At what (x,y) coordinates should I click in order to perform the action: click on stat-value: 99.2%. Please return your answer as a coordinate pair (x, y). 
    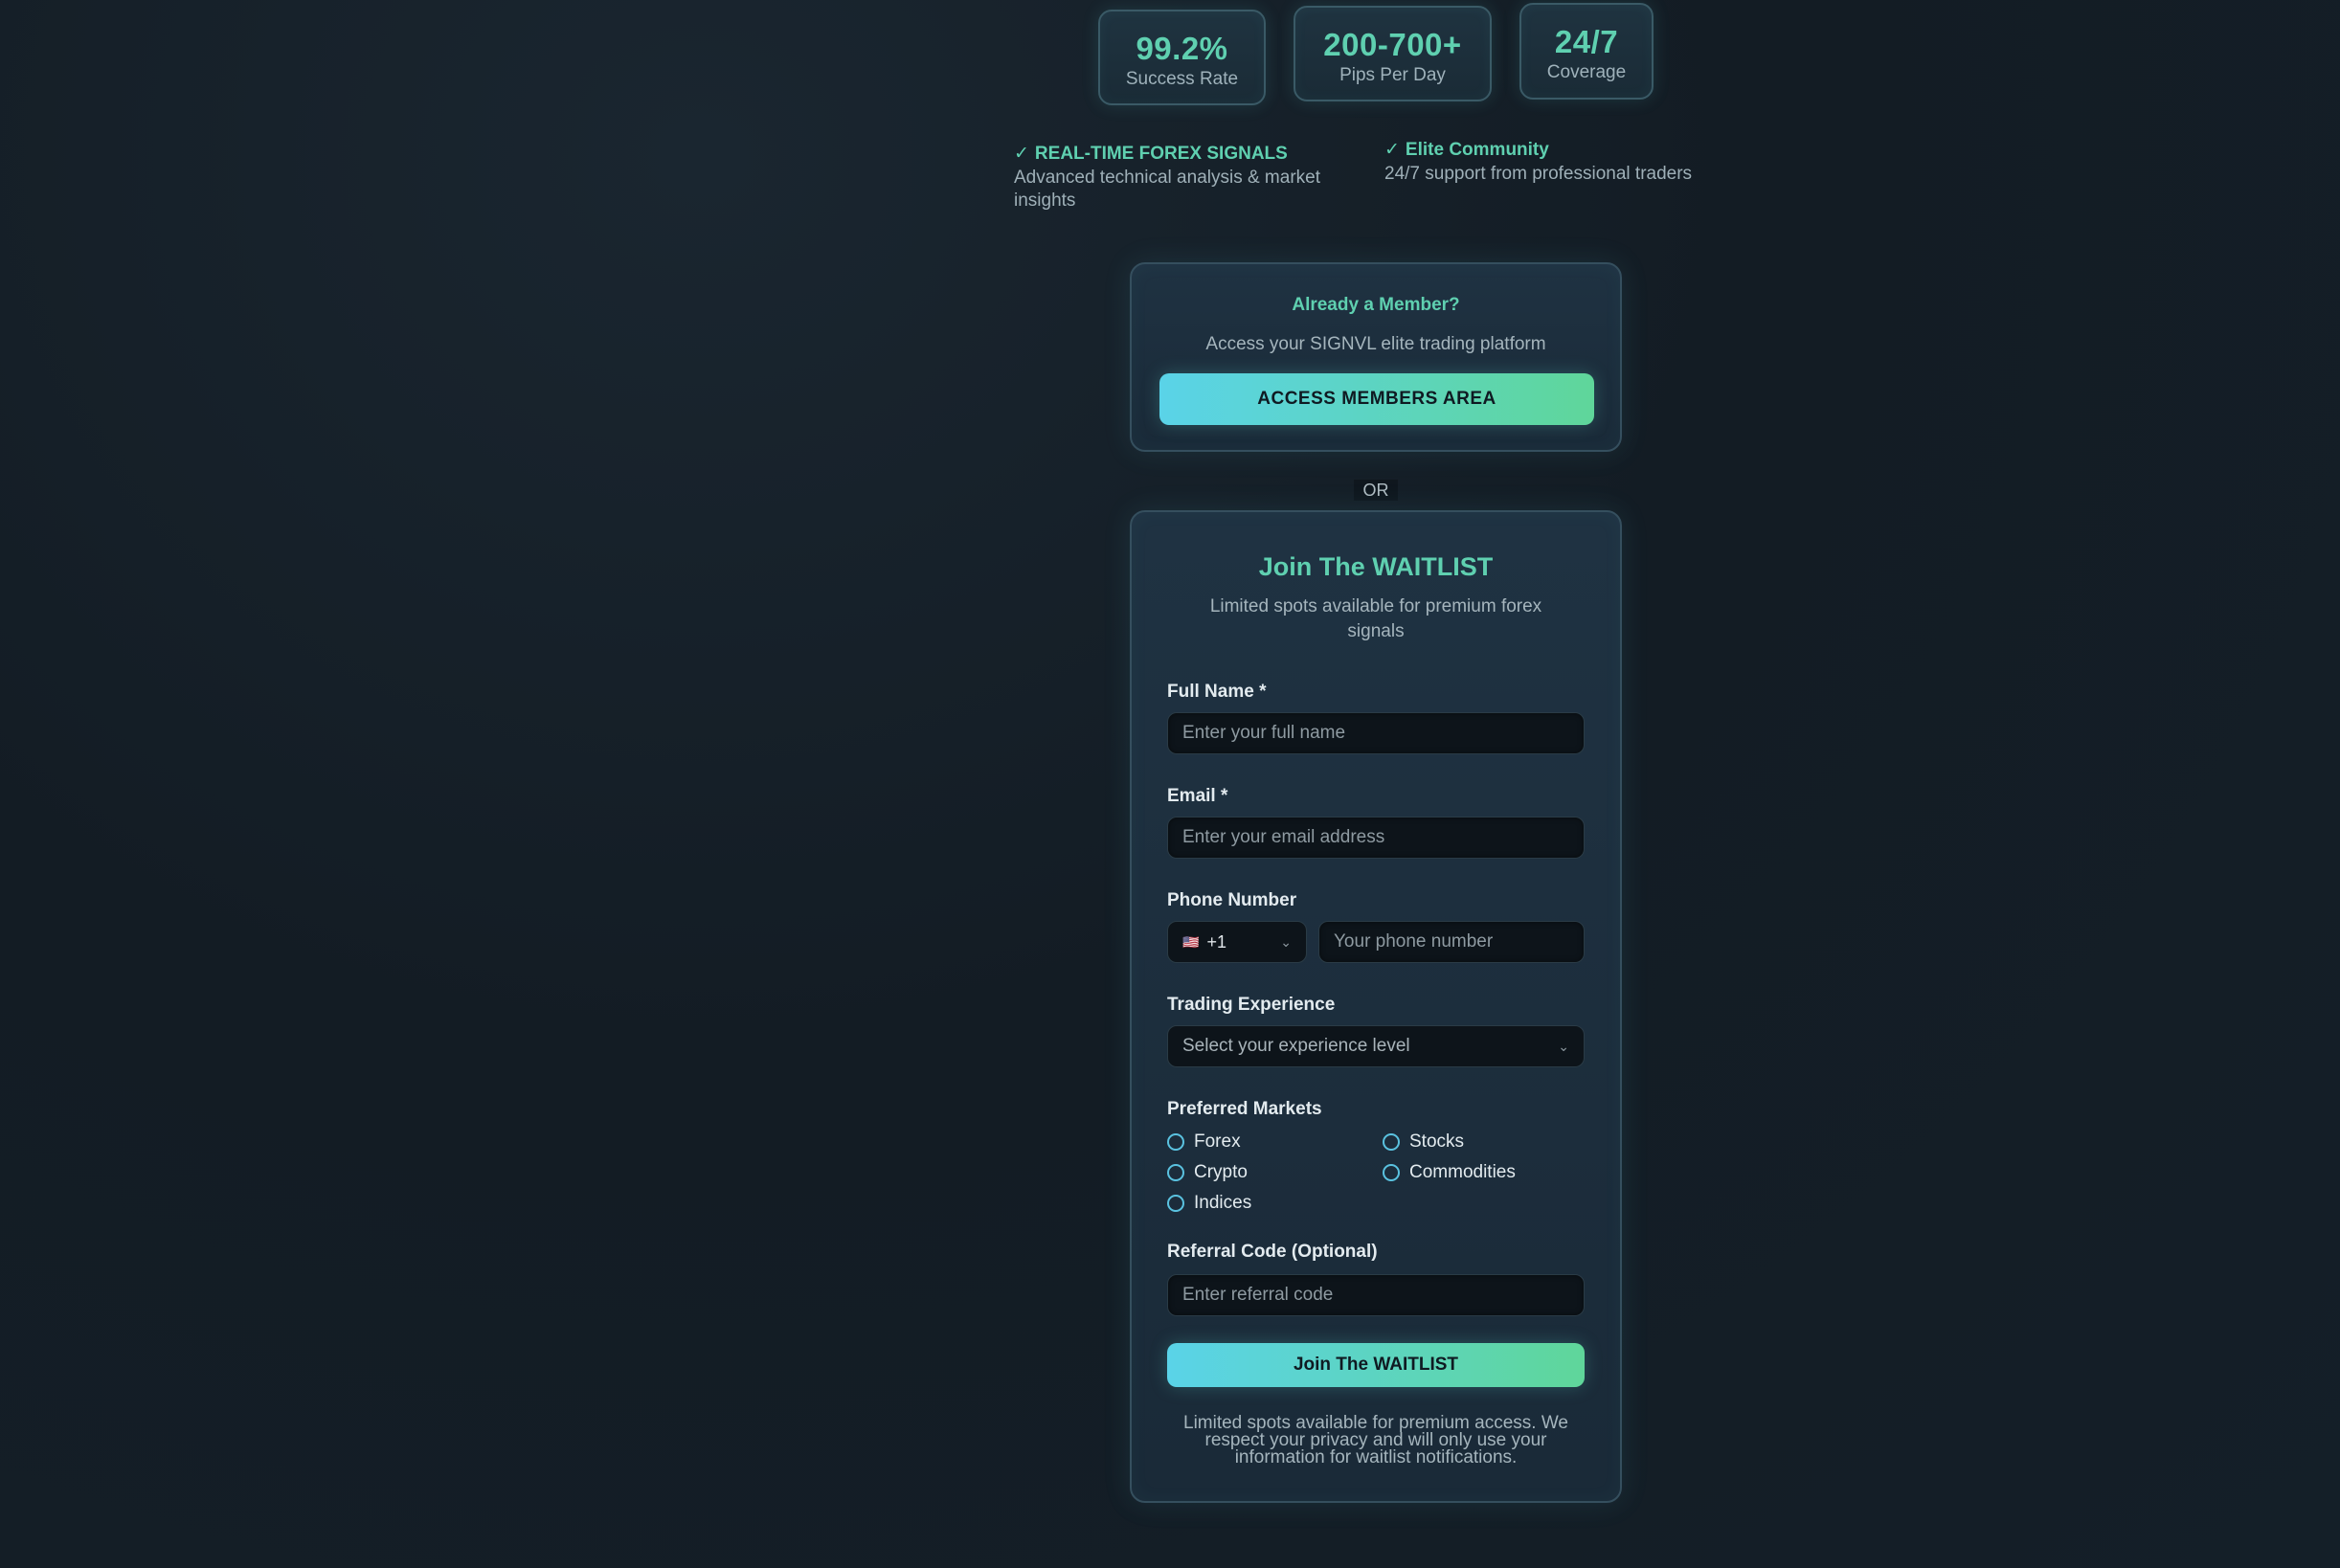
    Looking at the image, I should click on (1182, 49).